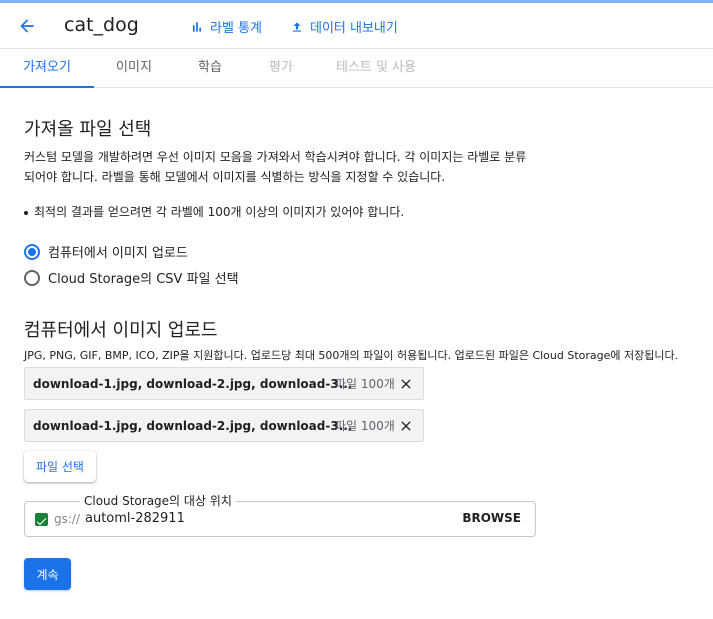 The width and height of the screenshot is (713, 619). What do you see at coordinates (26, 213) in the screenshot?
I see `bullet-marker` at bounding box center [26, 213].